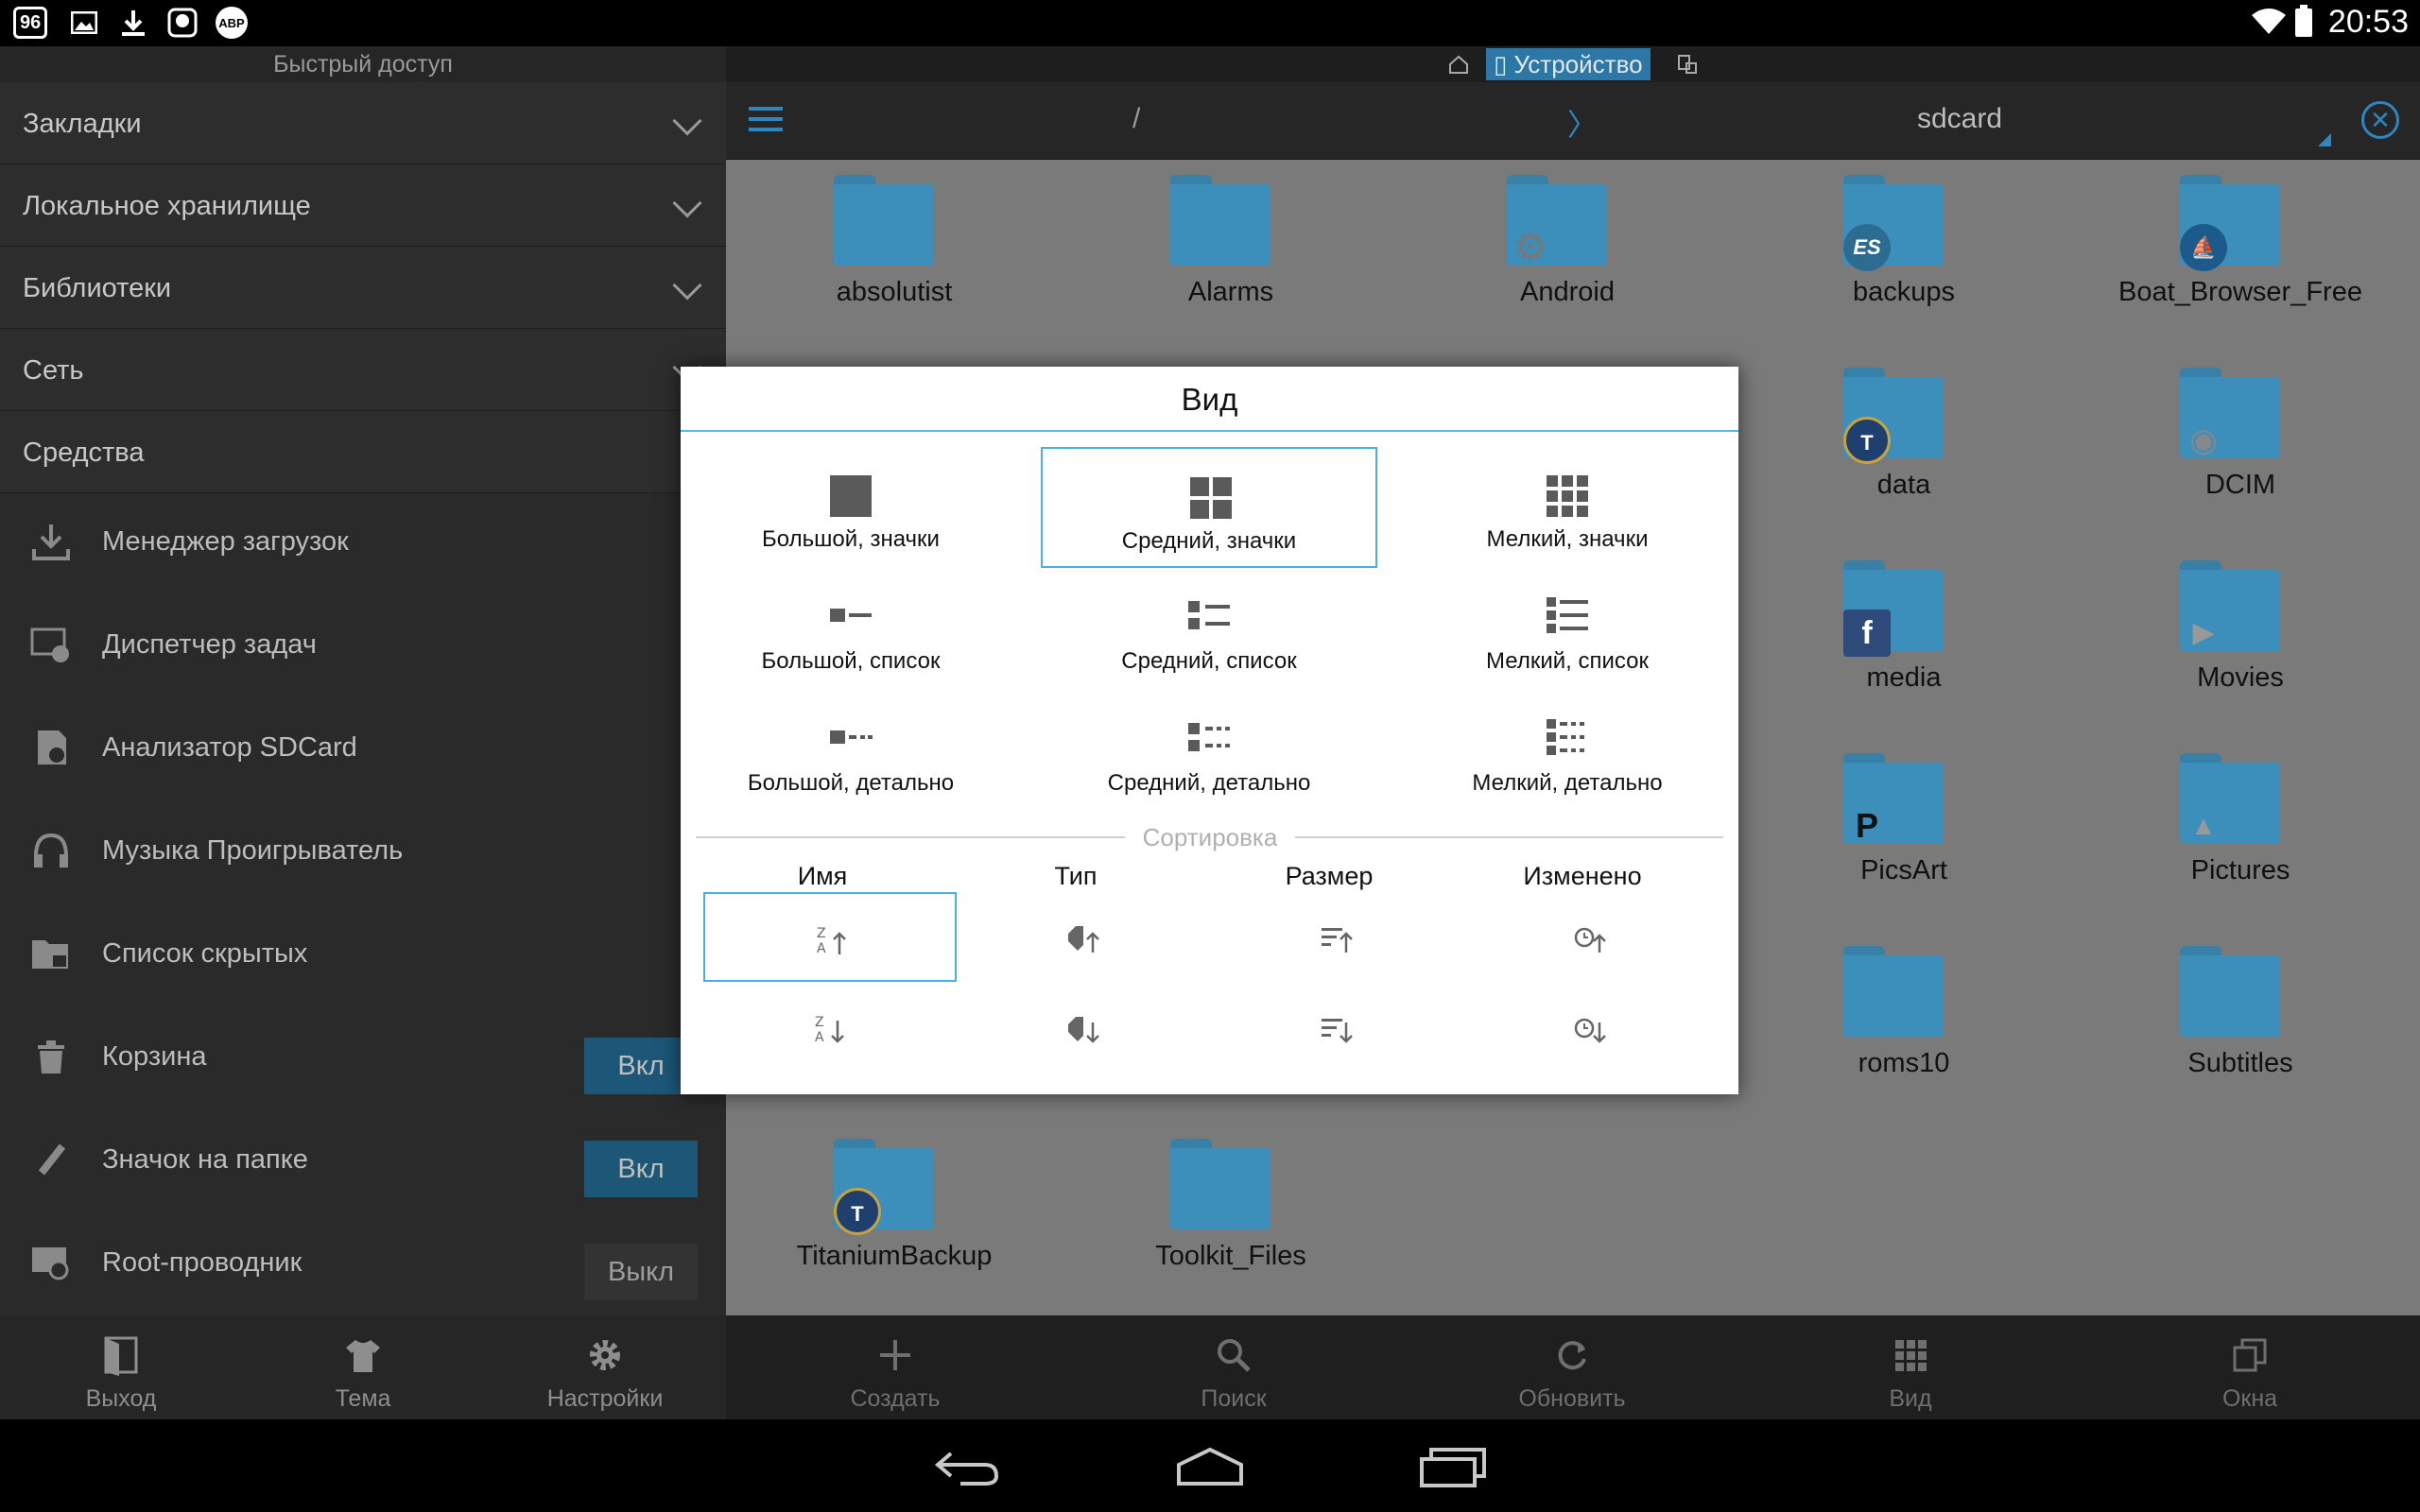 The height and width of the screenshot is (1512, 2420). I want to click on device-bar: ▯ Устройство, so click(1573, 64).